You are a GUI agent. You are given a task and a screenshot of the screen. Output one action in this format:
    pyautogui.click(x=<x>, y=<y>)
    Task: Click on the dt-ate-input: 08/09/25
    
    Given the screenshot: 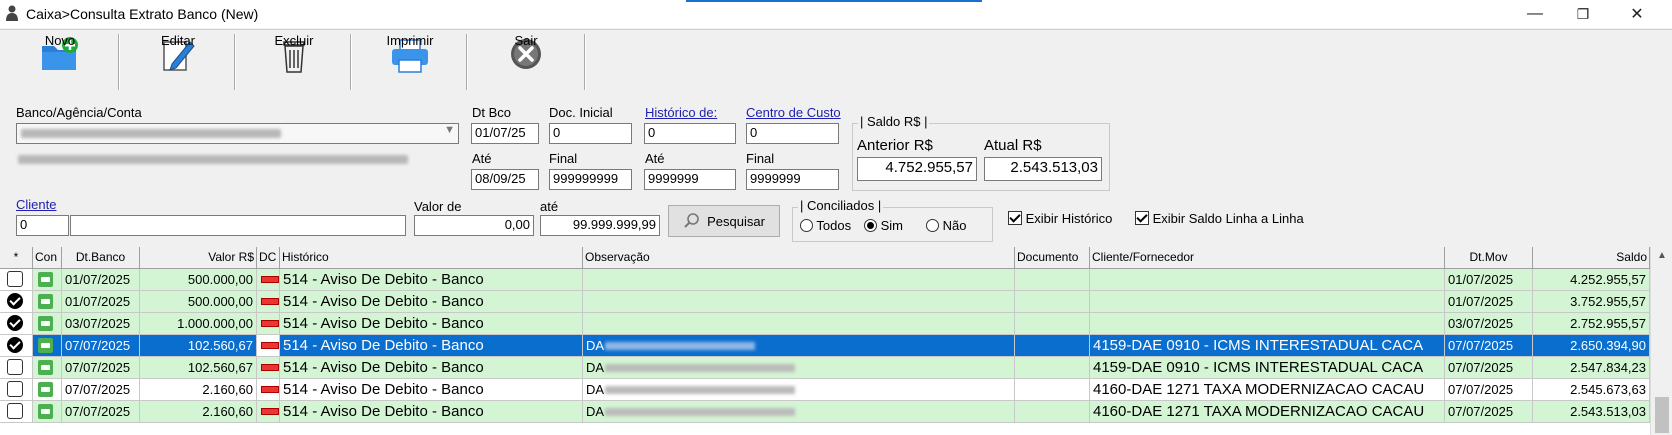 What is the action you would take?
    pyautogui.click(x=505, y=179)
    